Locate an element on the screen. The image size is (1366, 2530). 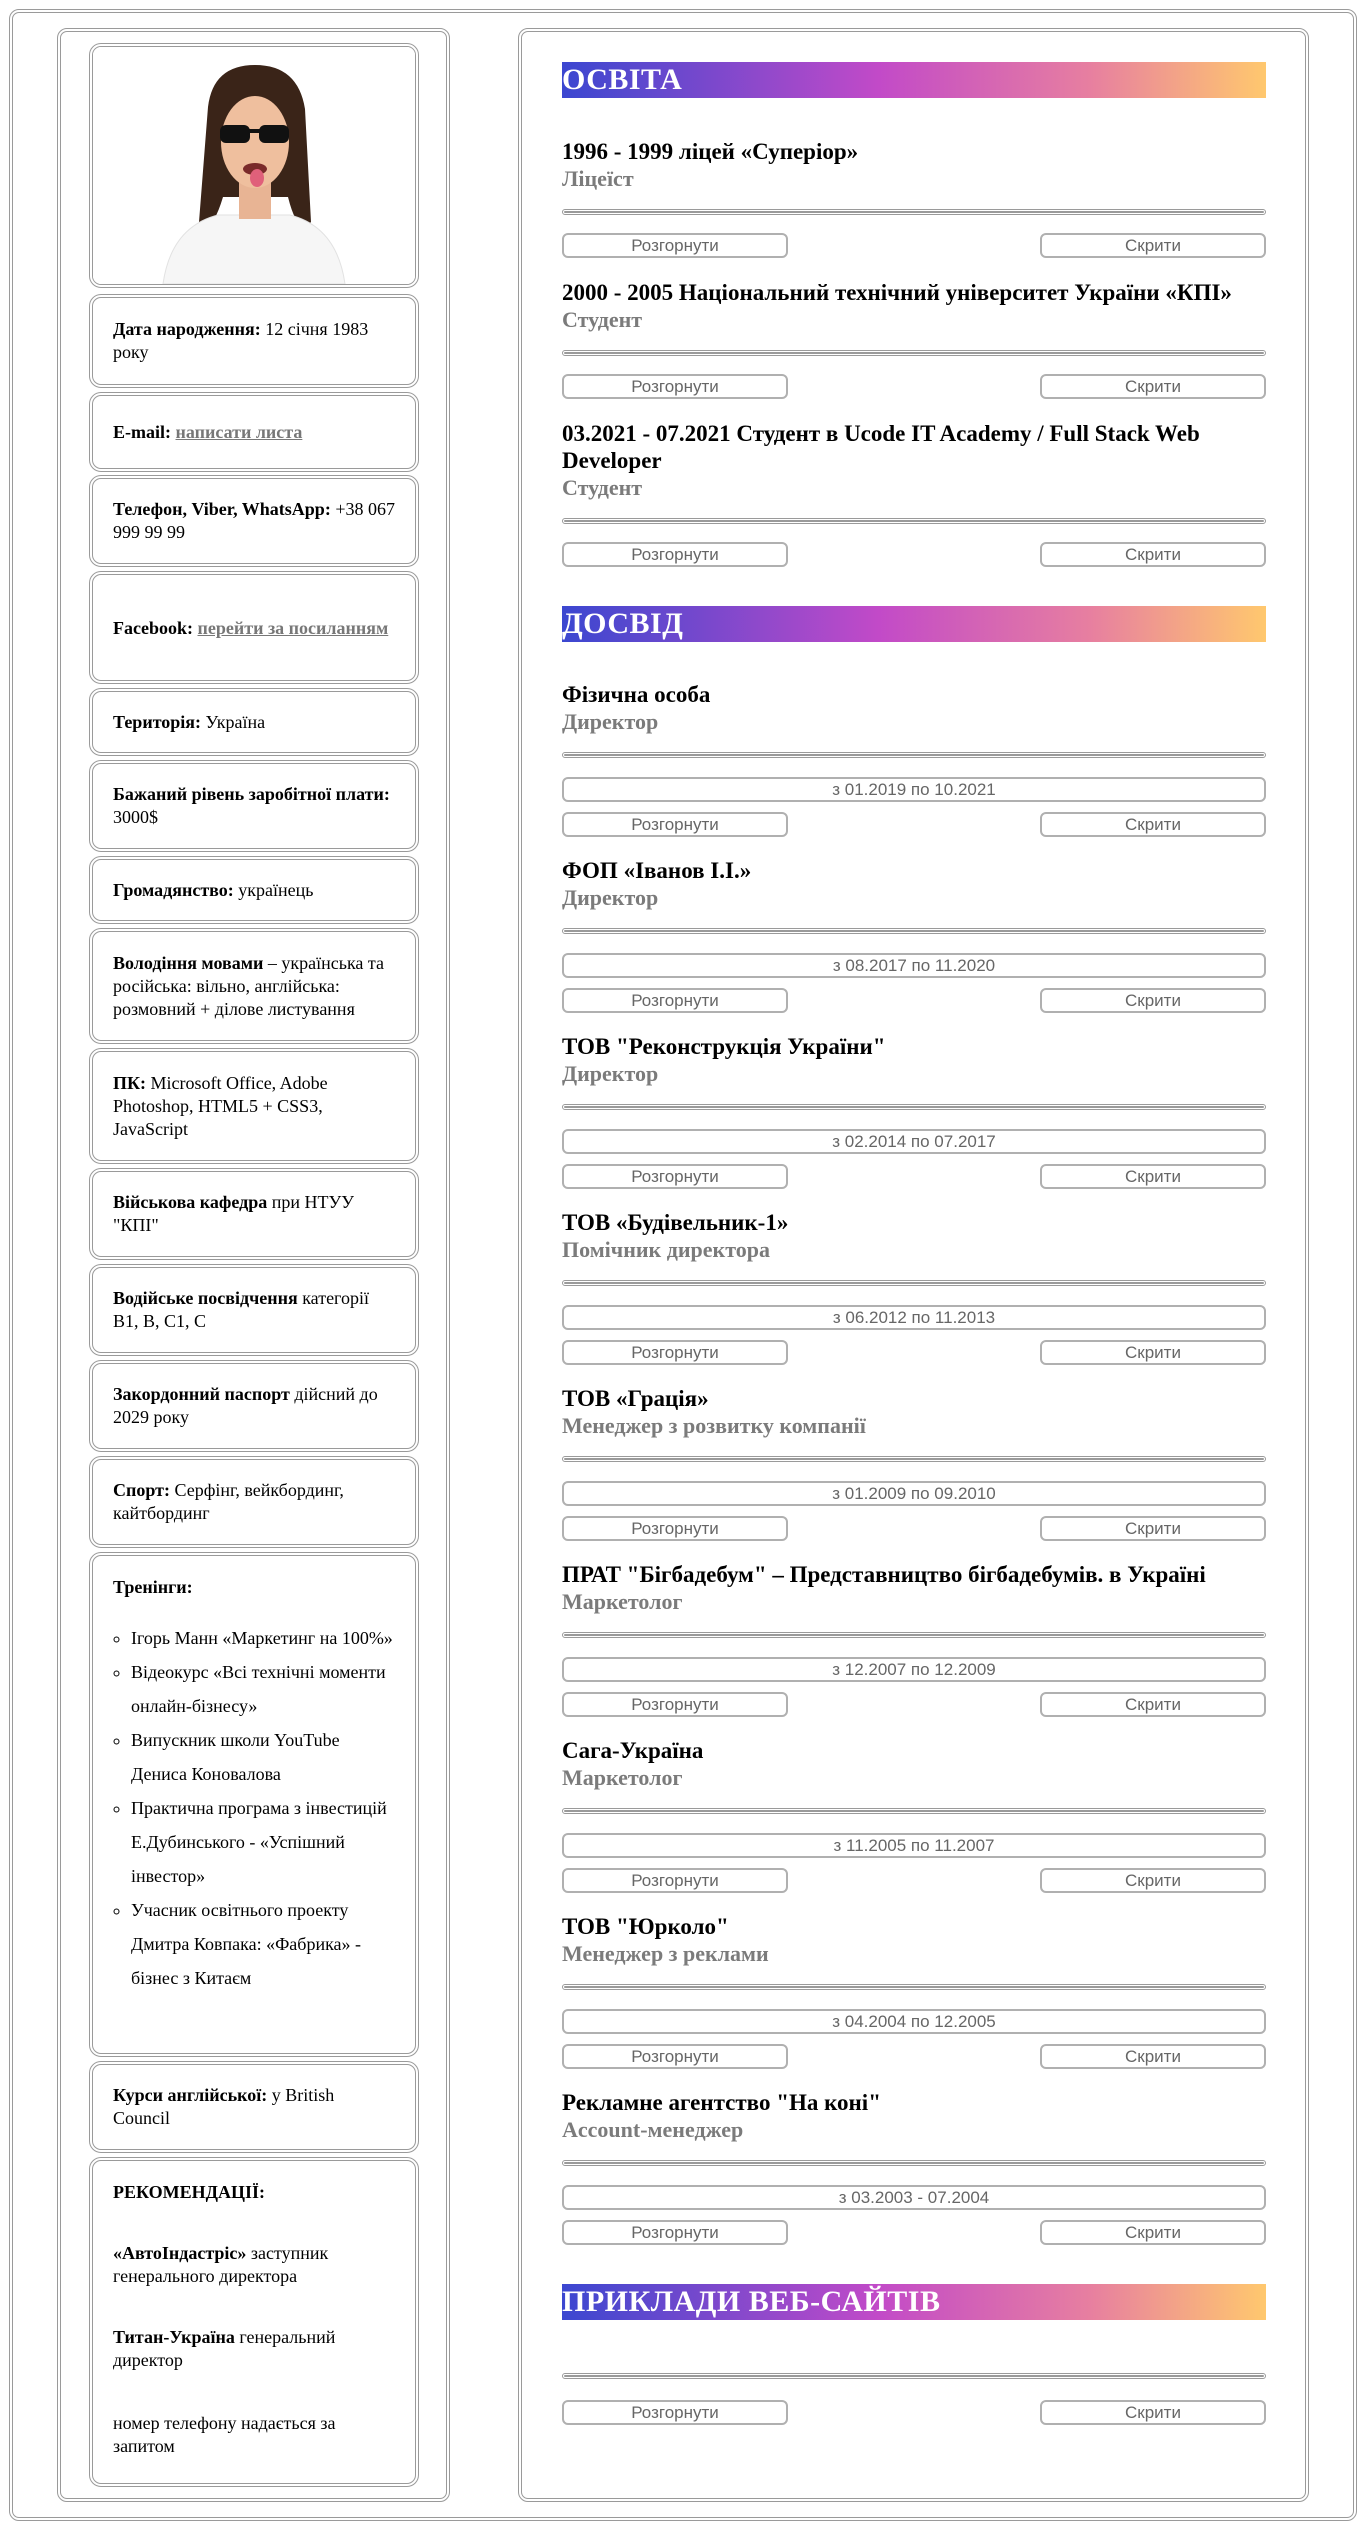
birth-date-card: Дата народження: 12 січня 1983 року is located at coordinates (254, 341).